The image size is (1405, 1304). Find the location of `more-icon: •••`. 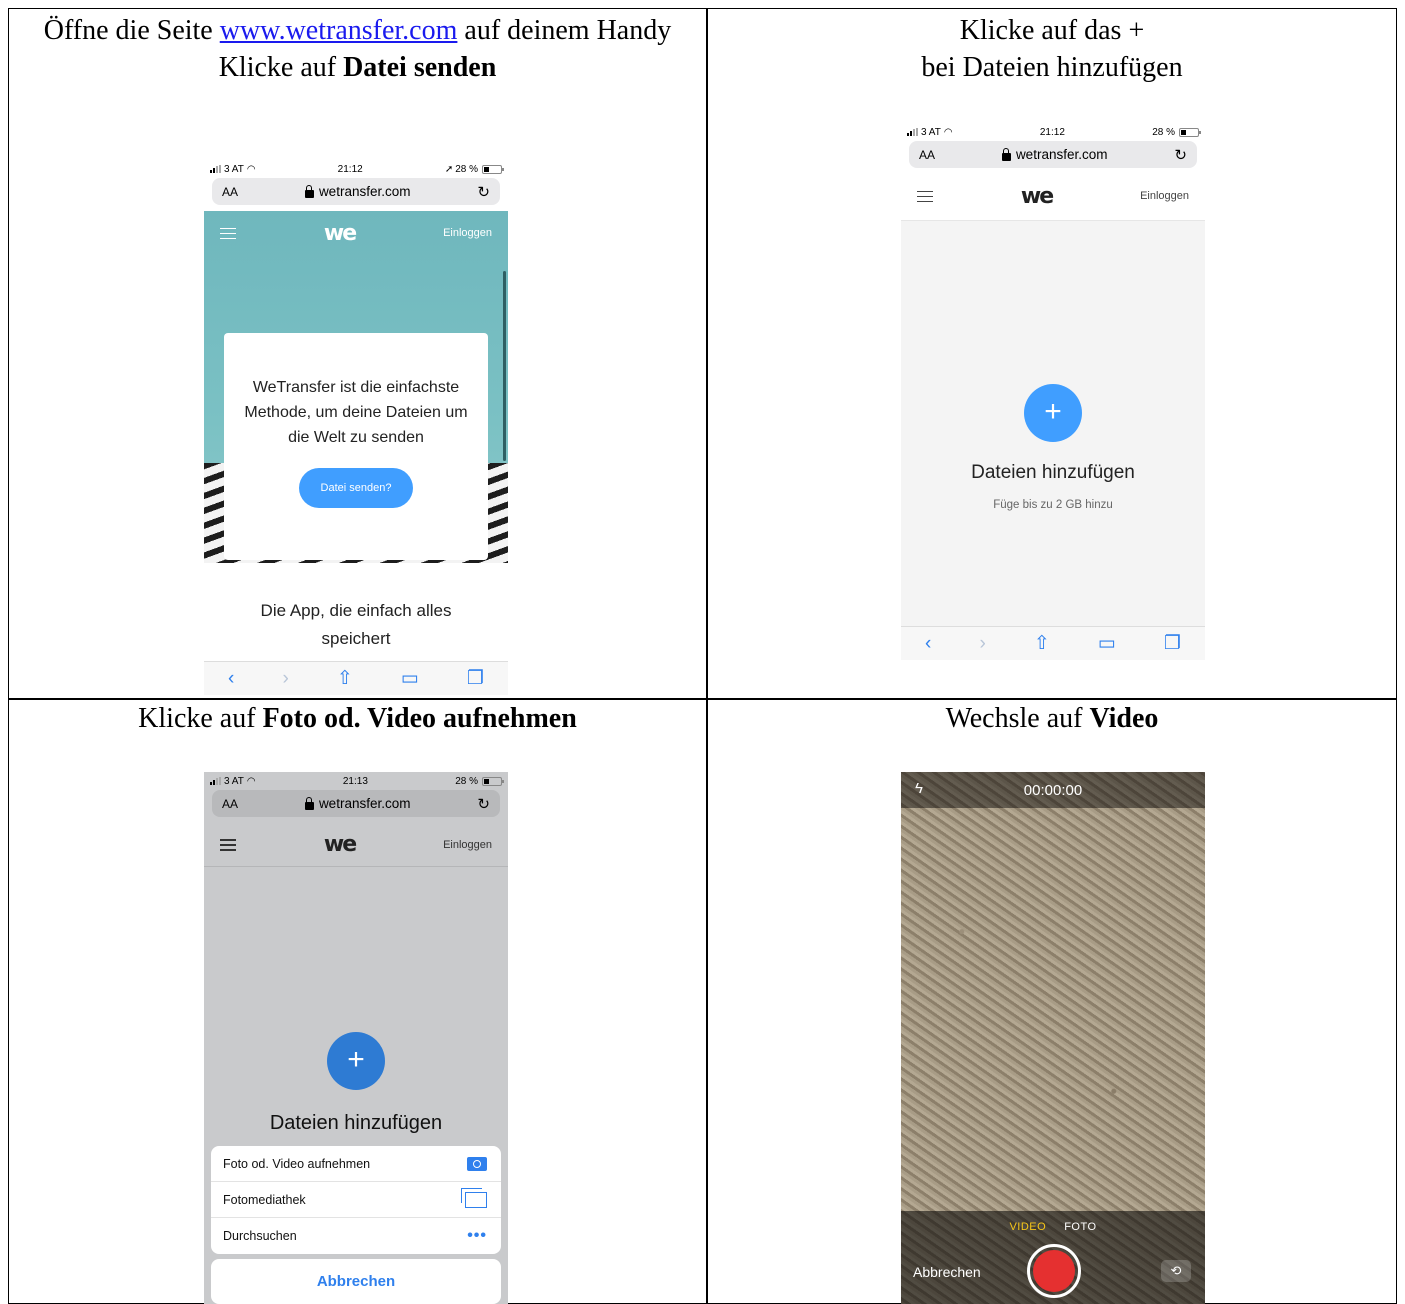

more-icon: ••• is located at coordinates (477, 1235).